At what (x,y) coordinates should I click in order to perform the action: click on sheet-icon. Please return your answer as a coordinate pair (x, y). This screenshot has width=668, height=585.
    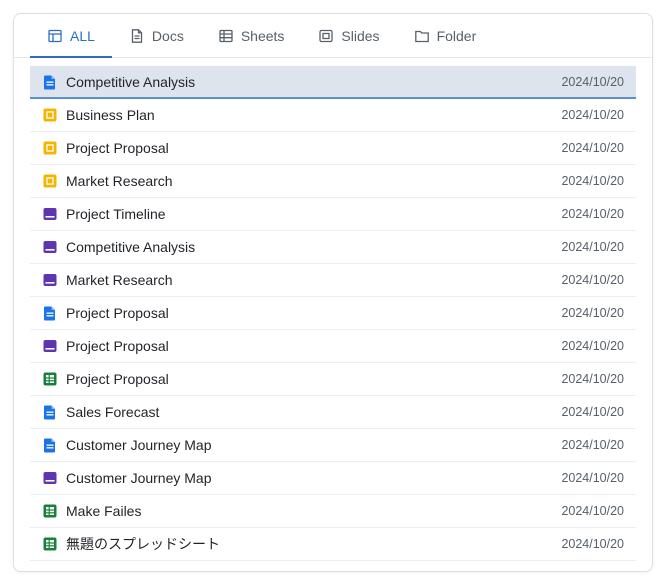
    Looking at the image, I should click on (226, 36).